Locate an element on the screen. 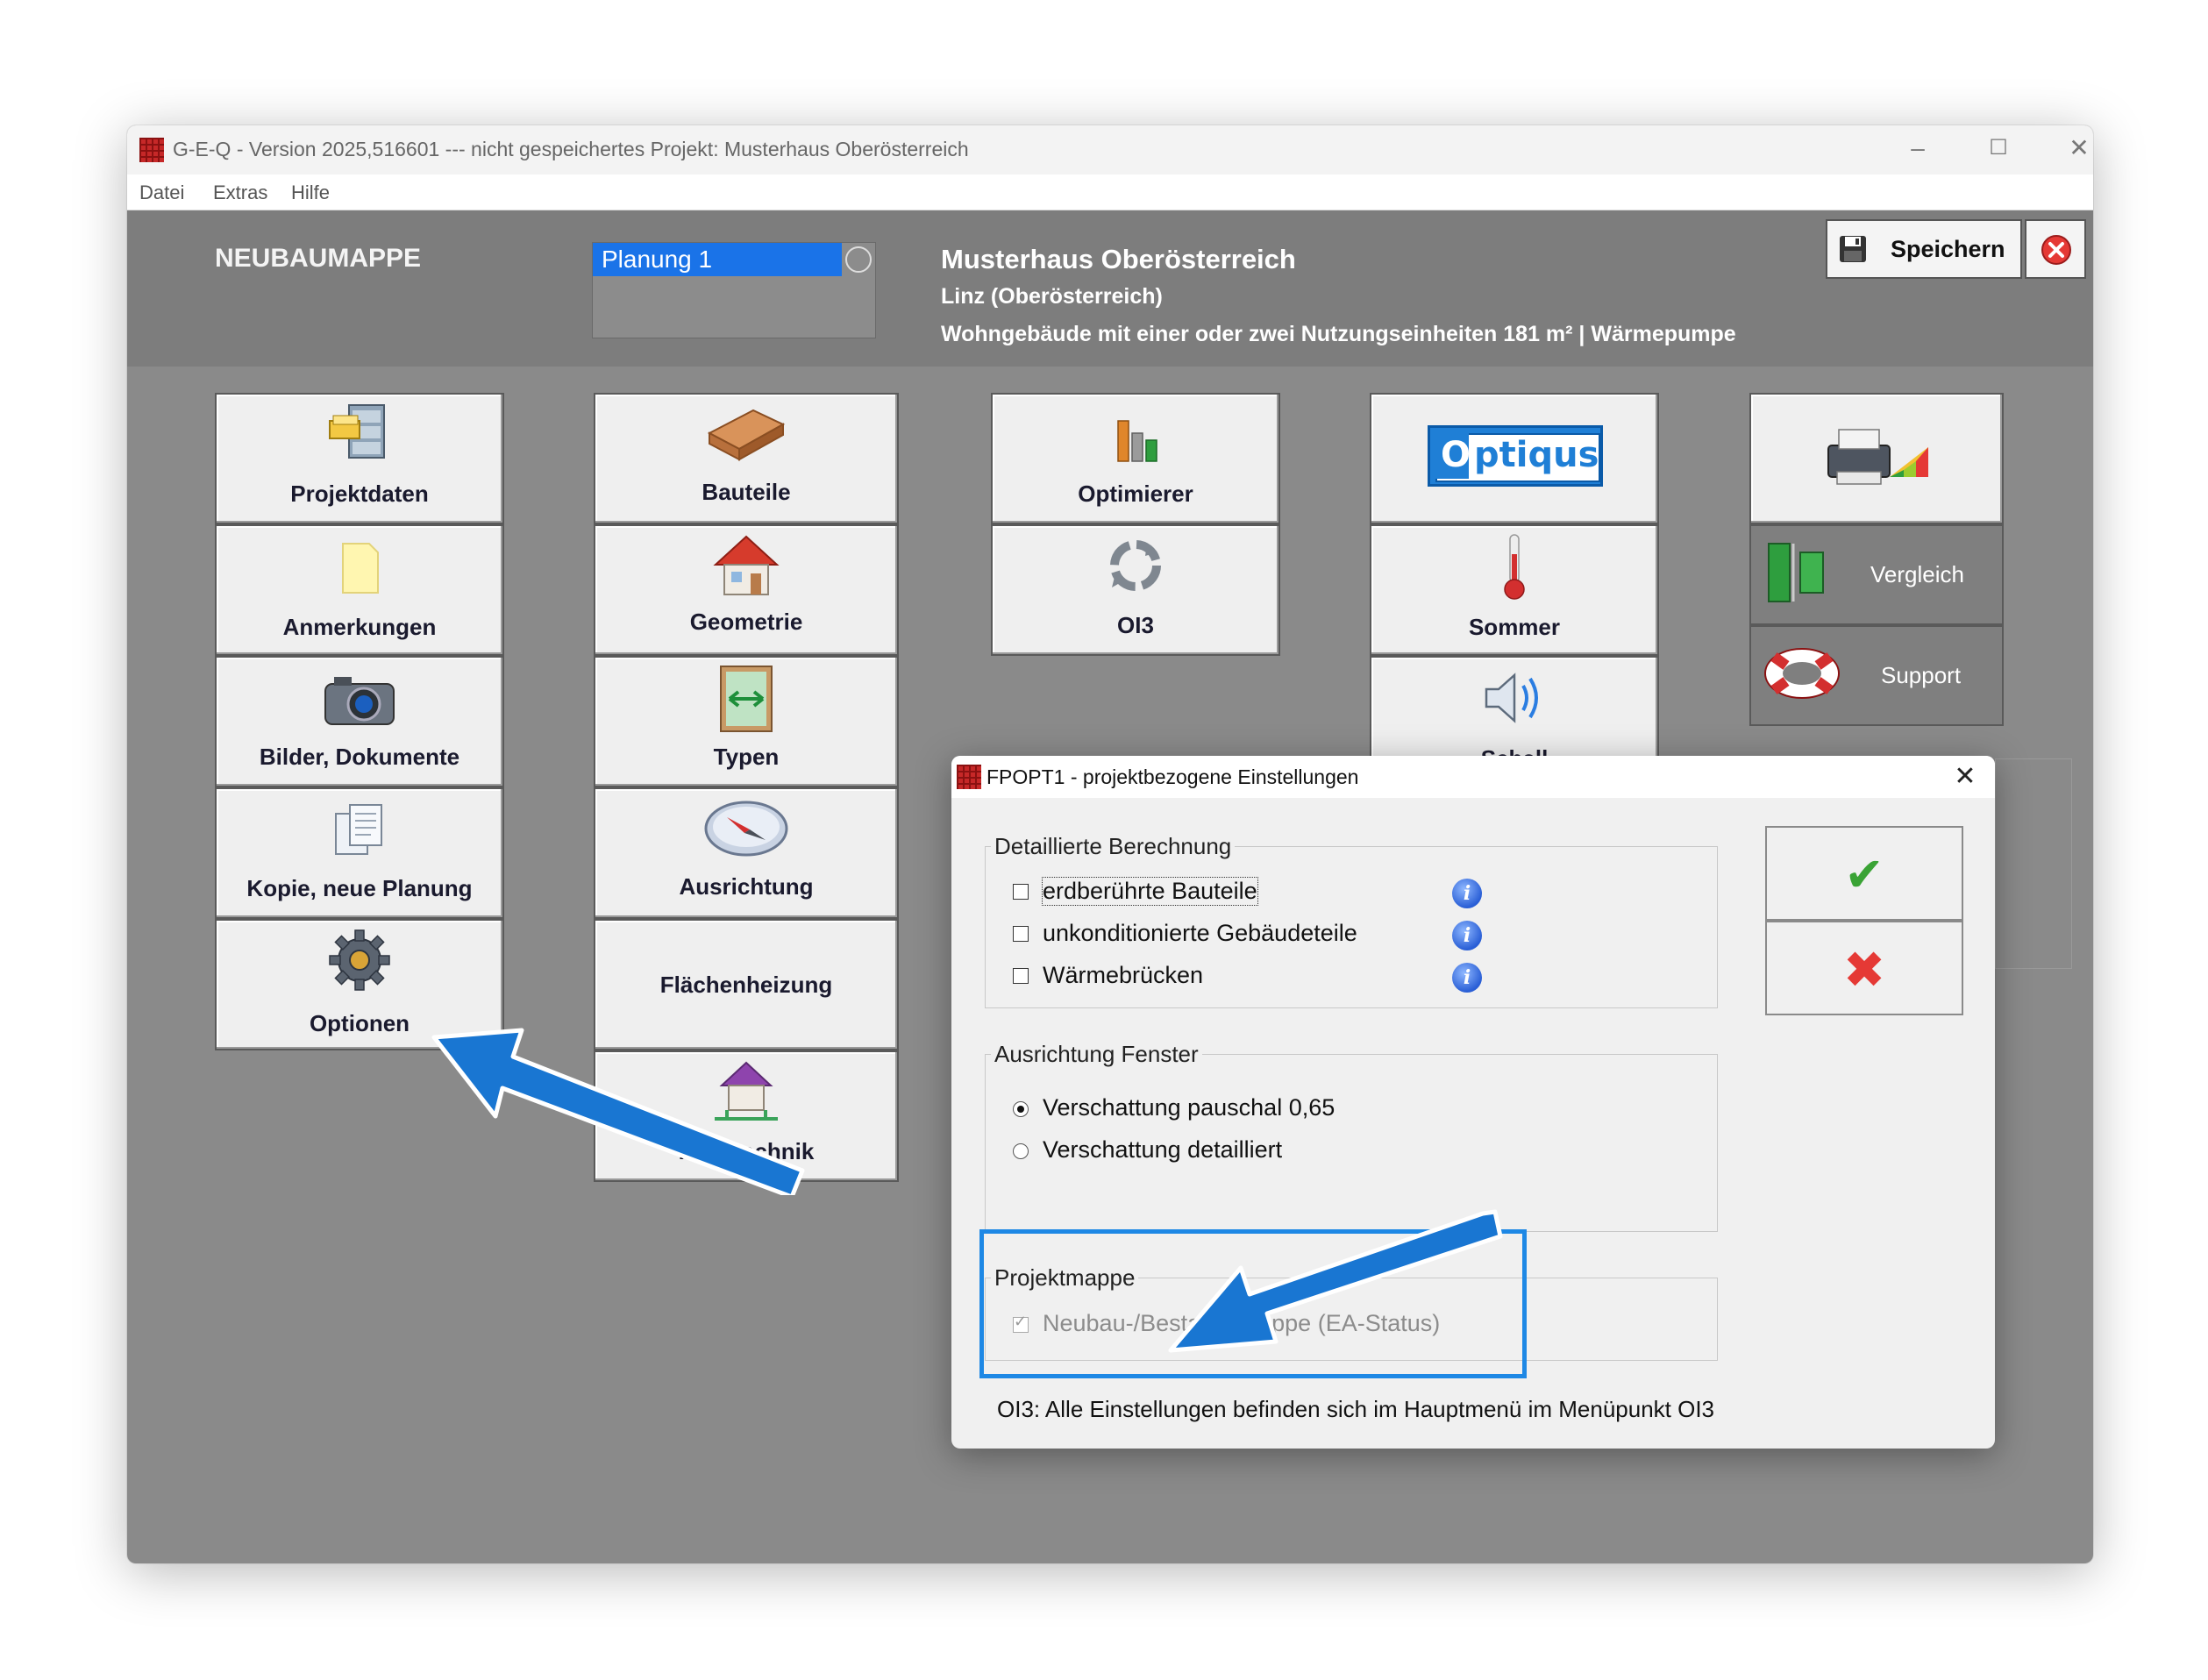 The image size is (2208, 1680). anmerkungen-label: Anmerkungen is located at coordinates (359, 627).